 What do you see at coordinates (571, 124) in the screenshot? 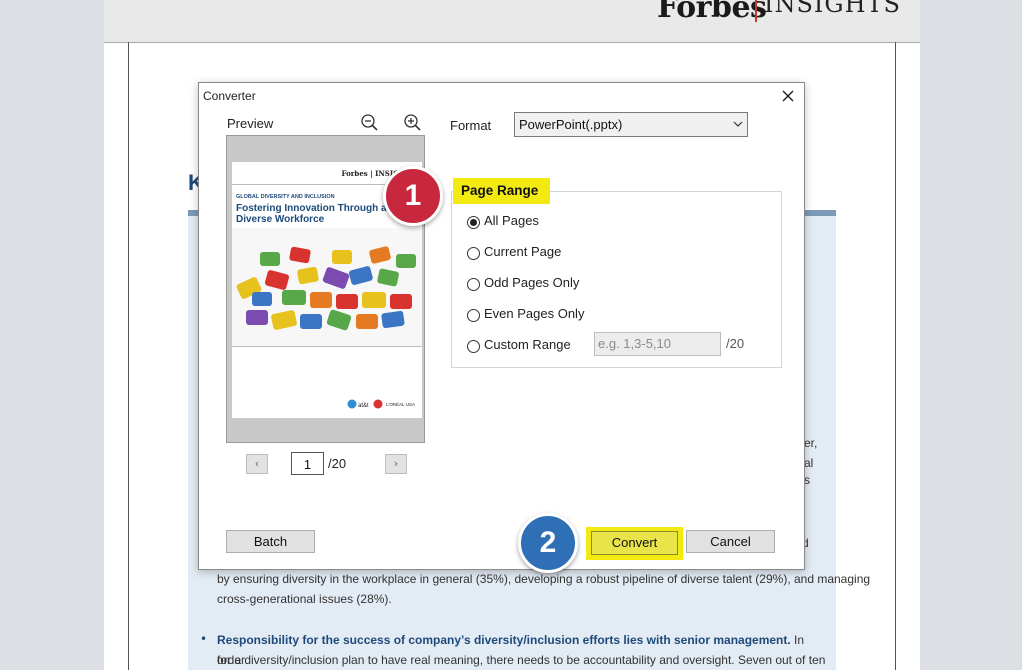
I see `format-value: PowerPoint(.pptx)` at bounding box center [571, 124].